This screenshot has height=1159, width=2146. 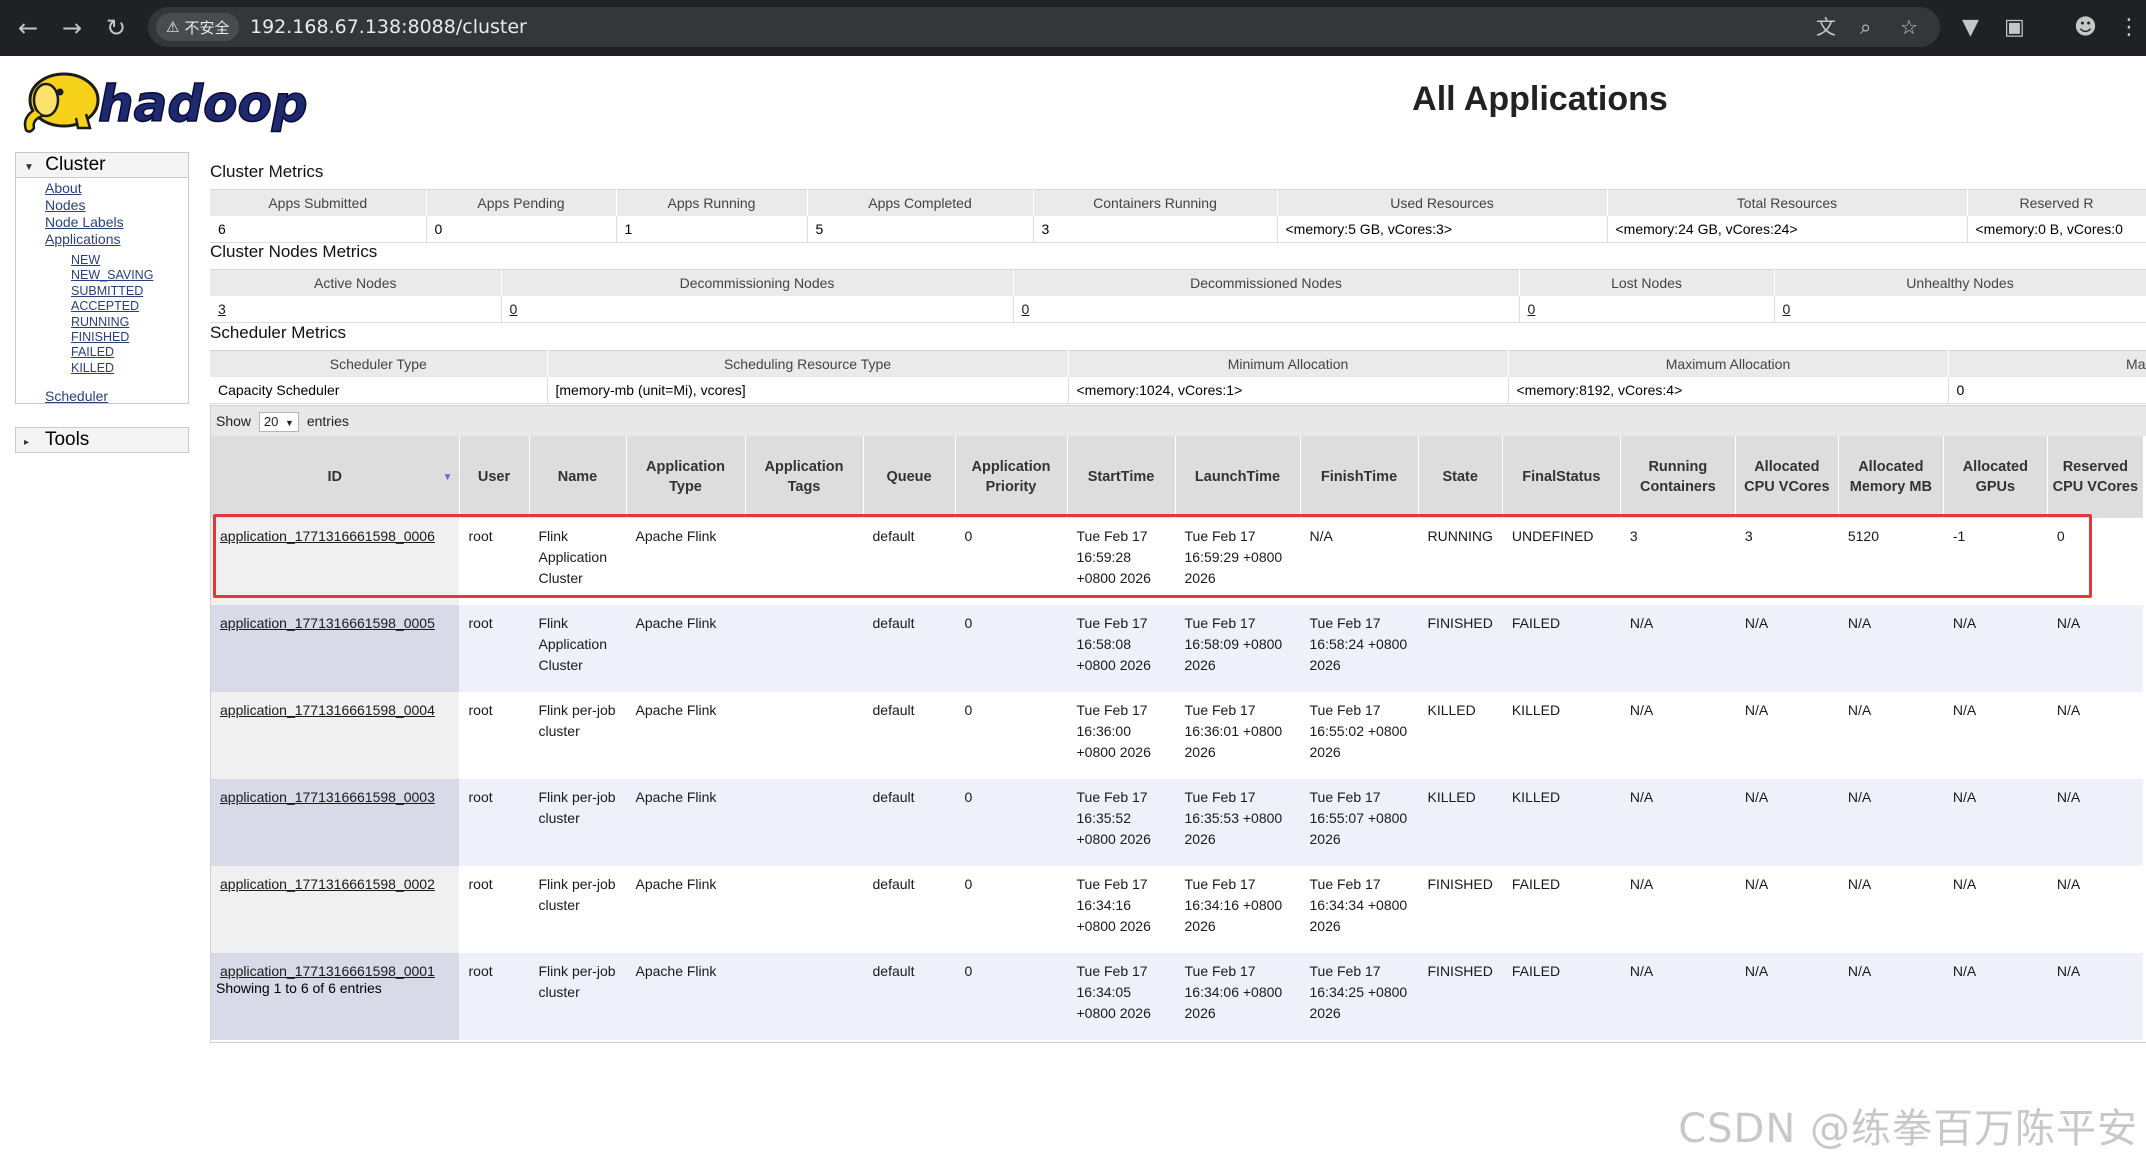 What do you see at coordinates (1865, 27) in the screenshot?
I see `zoom-icon: ⌕` at bounding box center [1865, 27].